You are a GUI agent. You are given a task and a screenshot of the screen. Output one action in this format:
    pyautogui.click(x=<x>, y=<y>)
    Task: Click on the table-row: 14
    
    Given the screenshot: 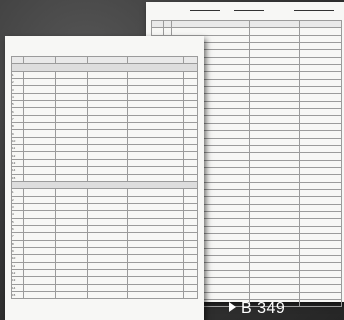 What is the action you would take?
    pyautogui.click(x=104, y=170)
    